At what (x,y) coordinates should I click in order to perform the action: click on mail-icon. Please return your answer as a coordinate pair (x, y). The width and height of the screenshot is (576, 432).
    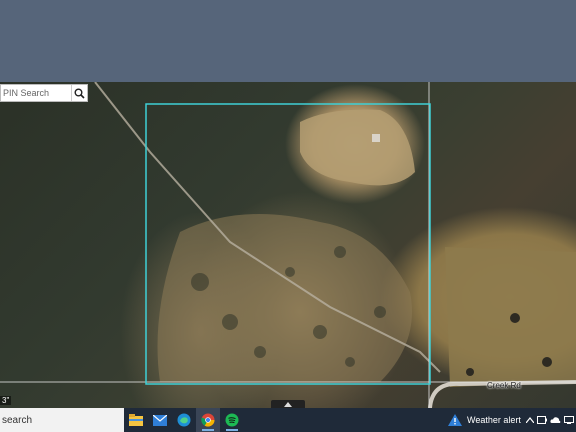
    Looking at the image, I should click on (160, 420).